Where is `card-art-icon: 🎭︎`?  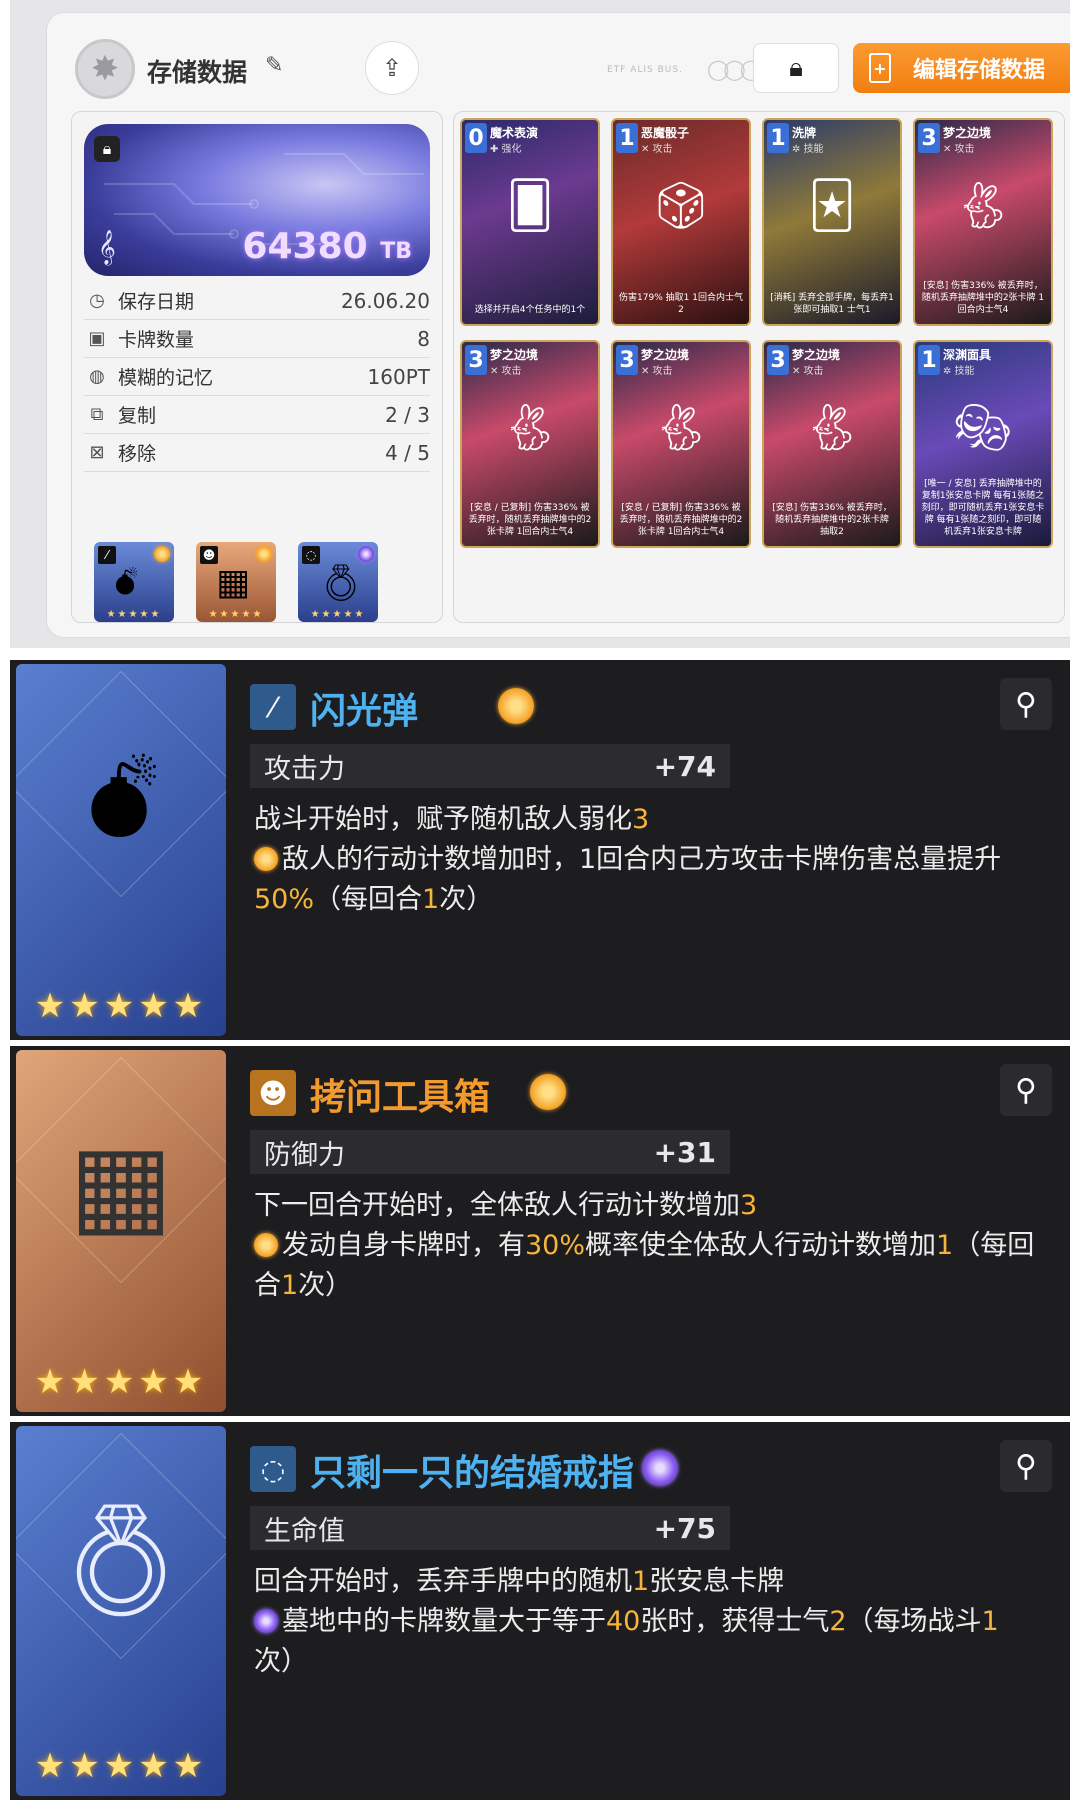 card-art-icon: 🎭︎ is located at coordinates (983, 426).